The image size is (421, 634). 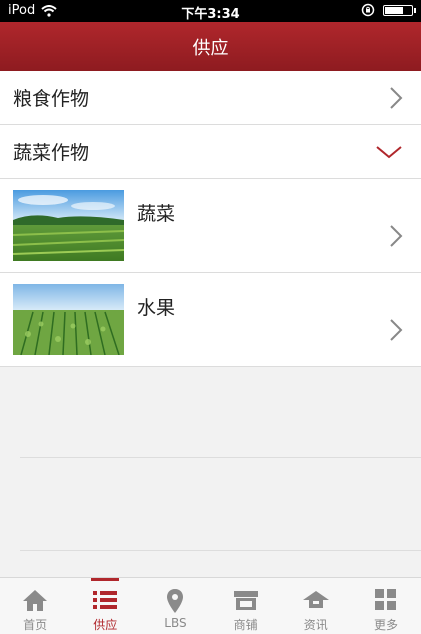 I want to click on page-title: 供应, so click(x=210, y=48).